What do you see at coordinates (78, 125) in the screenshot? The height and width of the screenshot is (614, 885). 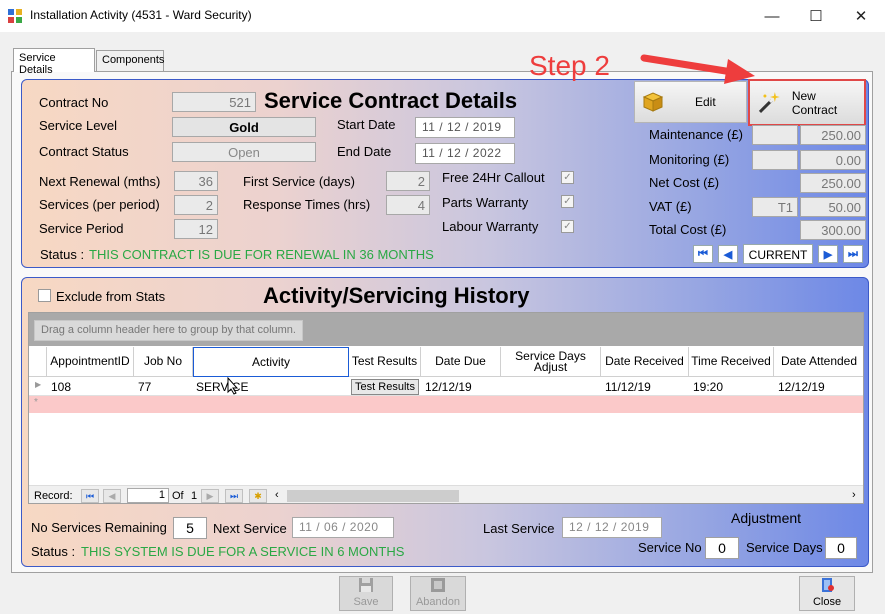 I see `service-level-label: Service Level` at bounding box center [78, 125].